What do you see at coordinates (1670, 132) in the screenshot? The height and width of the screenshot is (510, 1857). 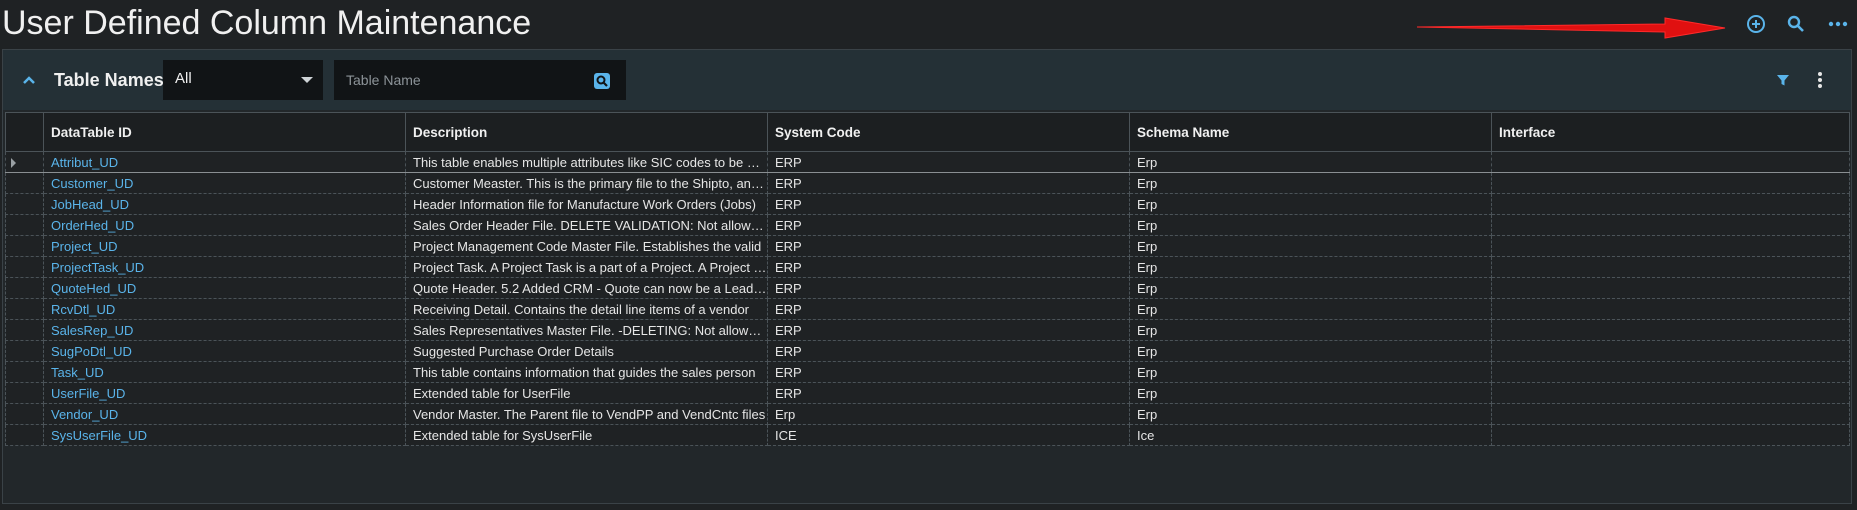 I see `column-header: Interface` at bounding box center [1670, 132].